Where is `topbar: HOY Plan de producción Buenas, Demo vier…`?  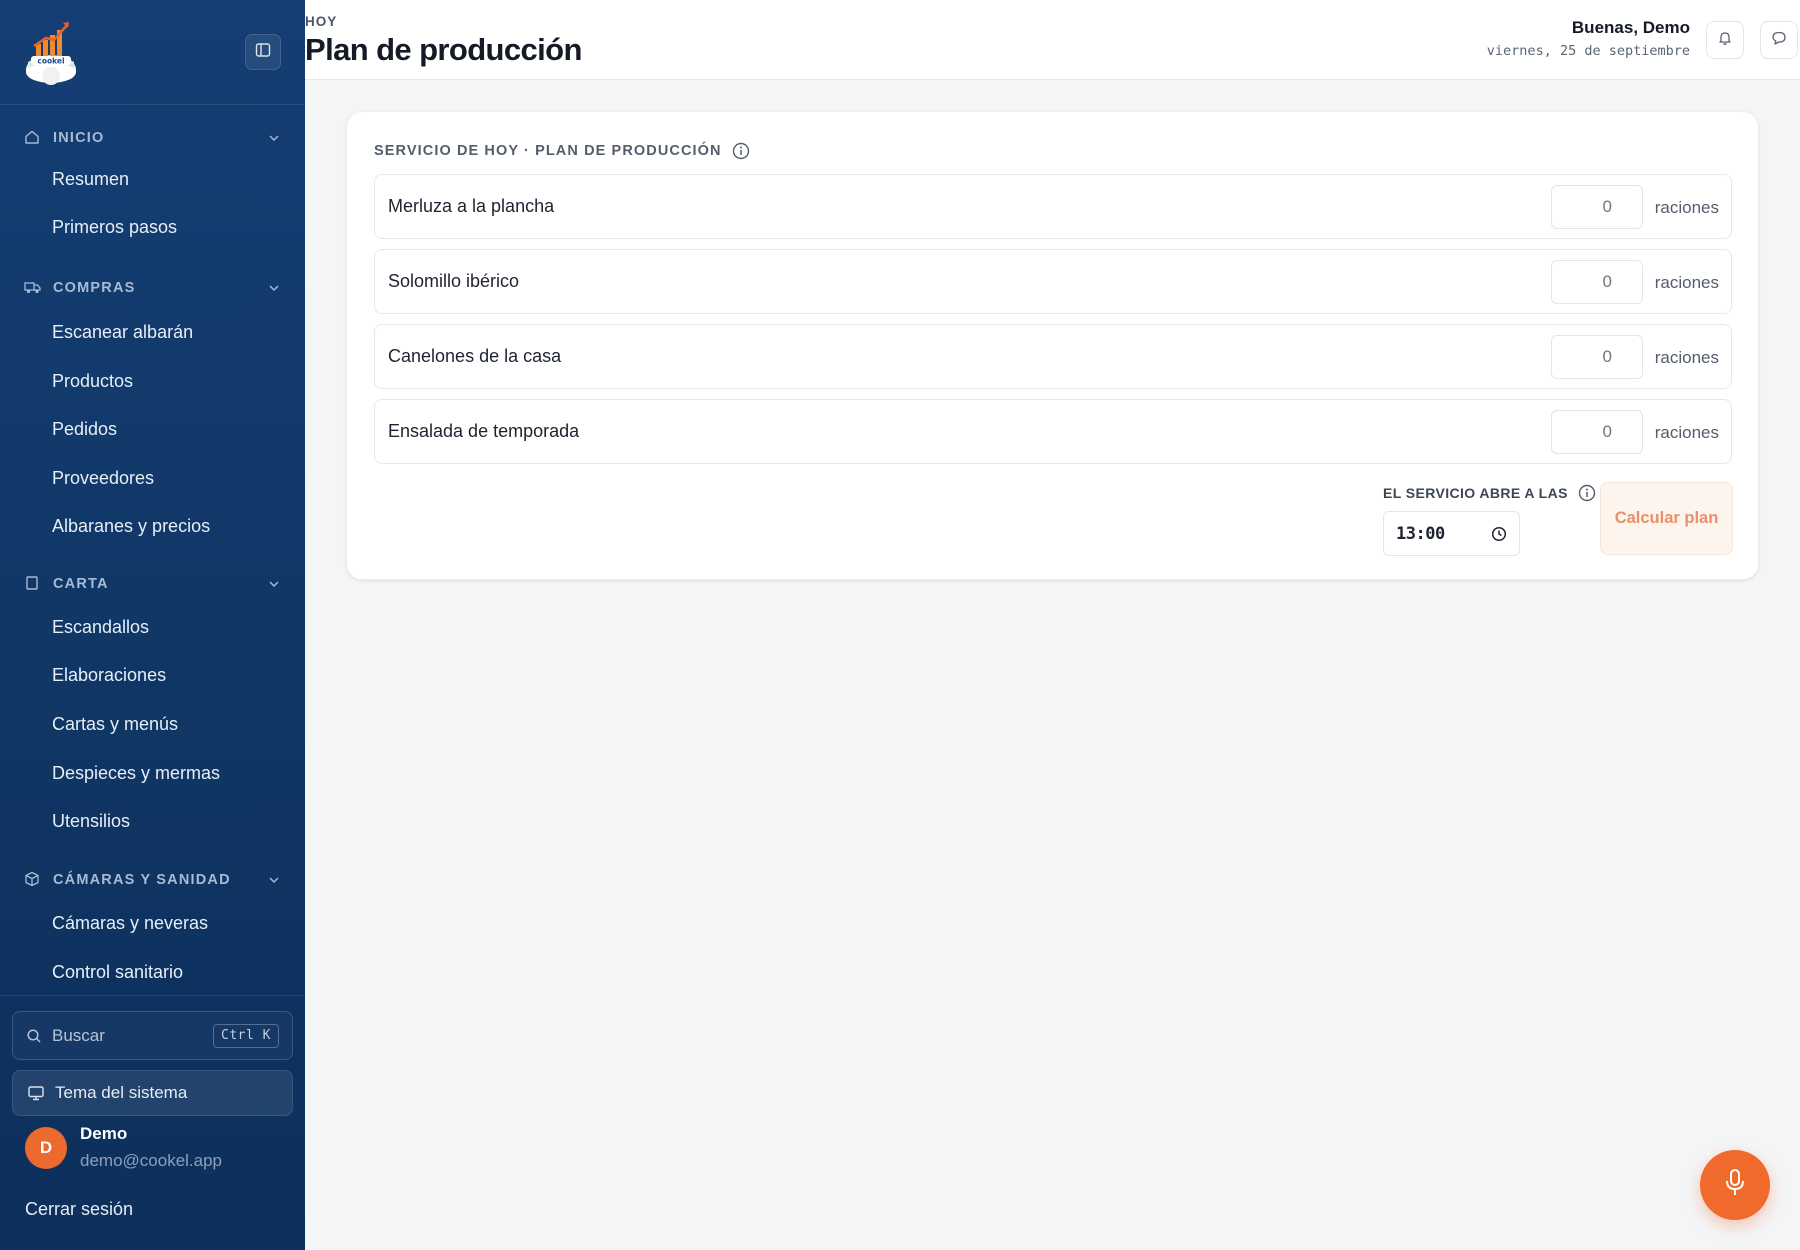
topbar: HOY Plan de producción Buenas, Demo vier… is located at coordinates (1052, 40).